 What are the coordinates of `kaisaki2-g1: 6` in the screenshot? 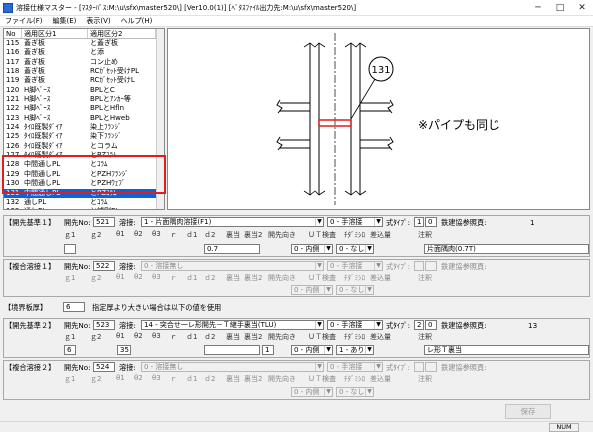 It's located at (70, 350).